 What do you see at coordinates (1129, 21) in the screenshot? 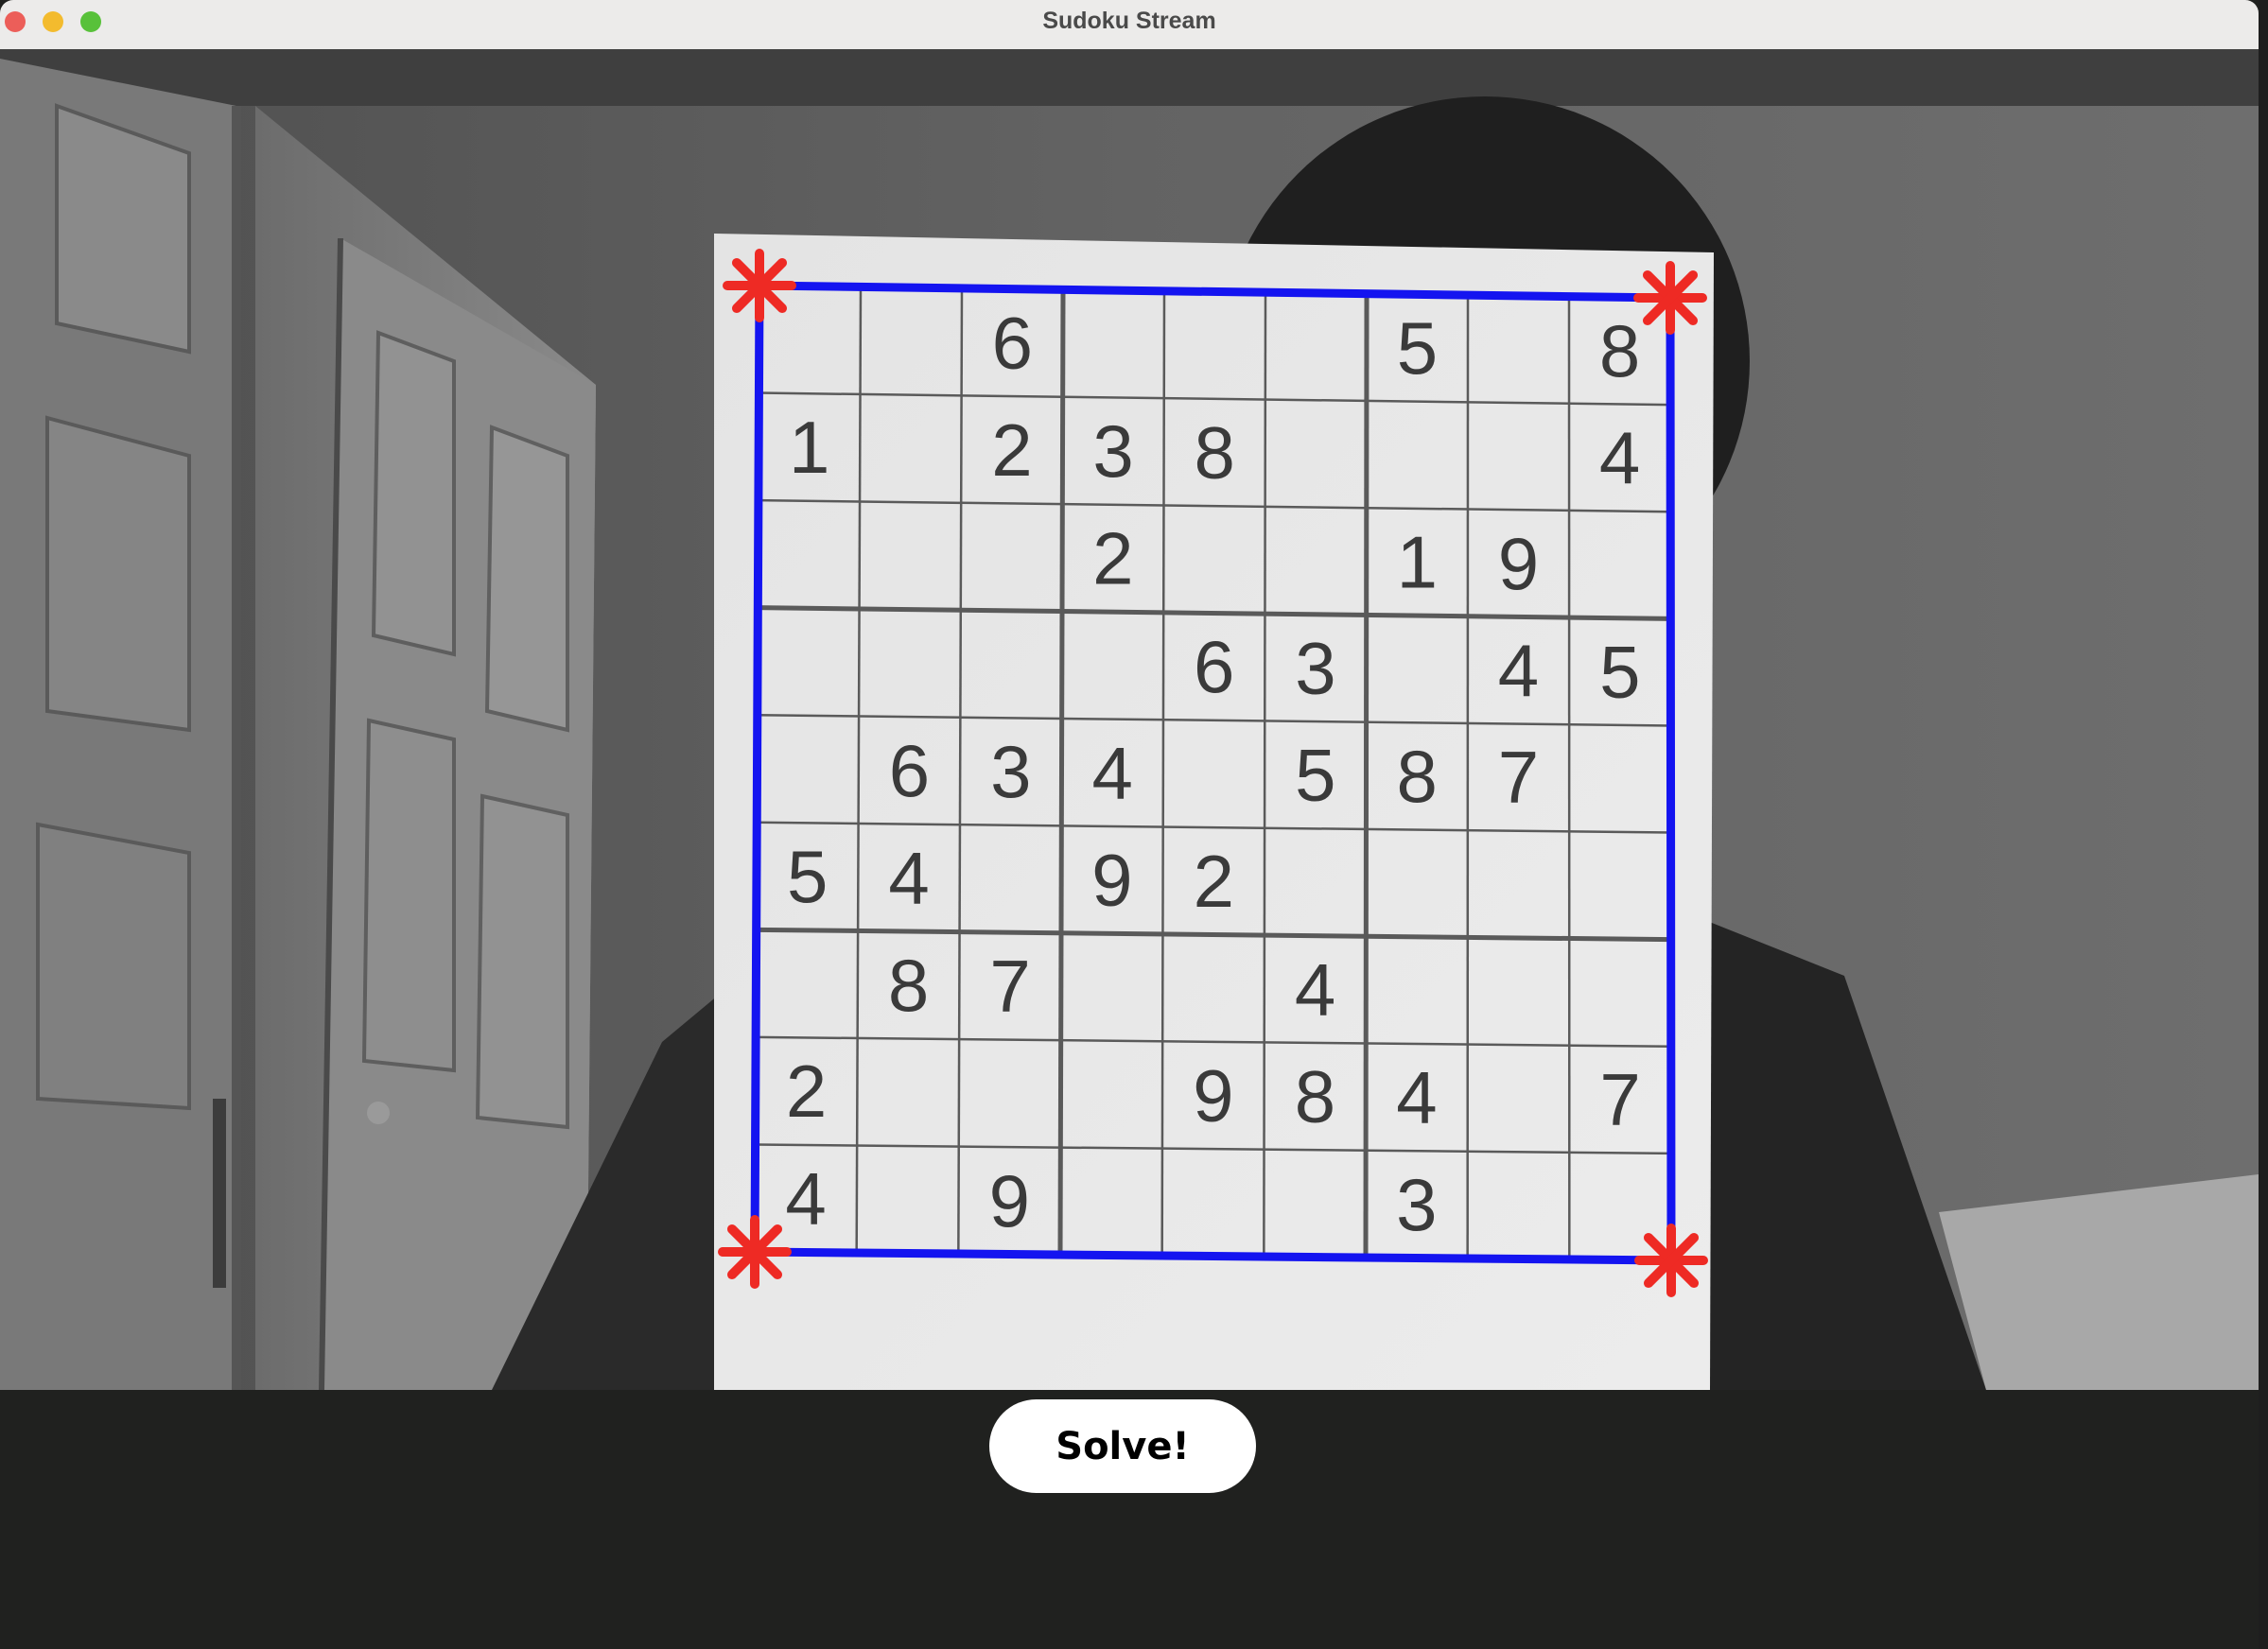
I see `window-title: Sudoku Stream` at bounding box center [1129, 21].